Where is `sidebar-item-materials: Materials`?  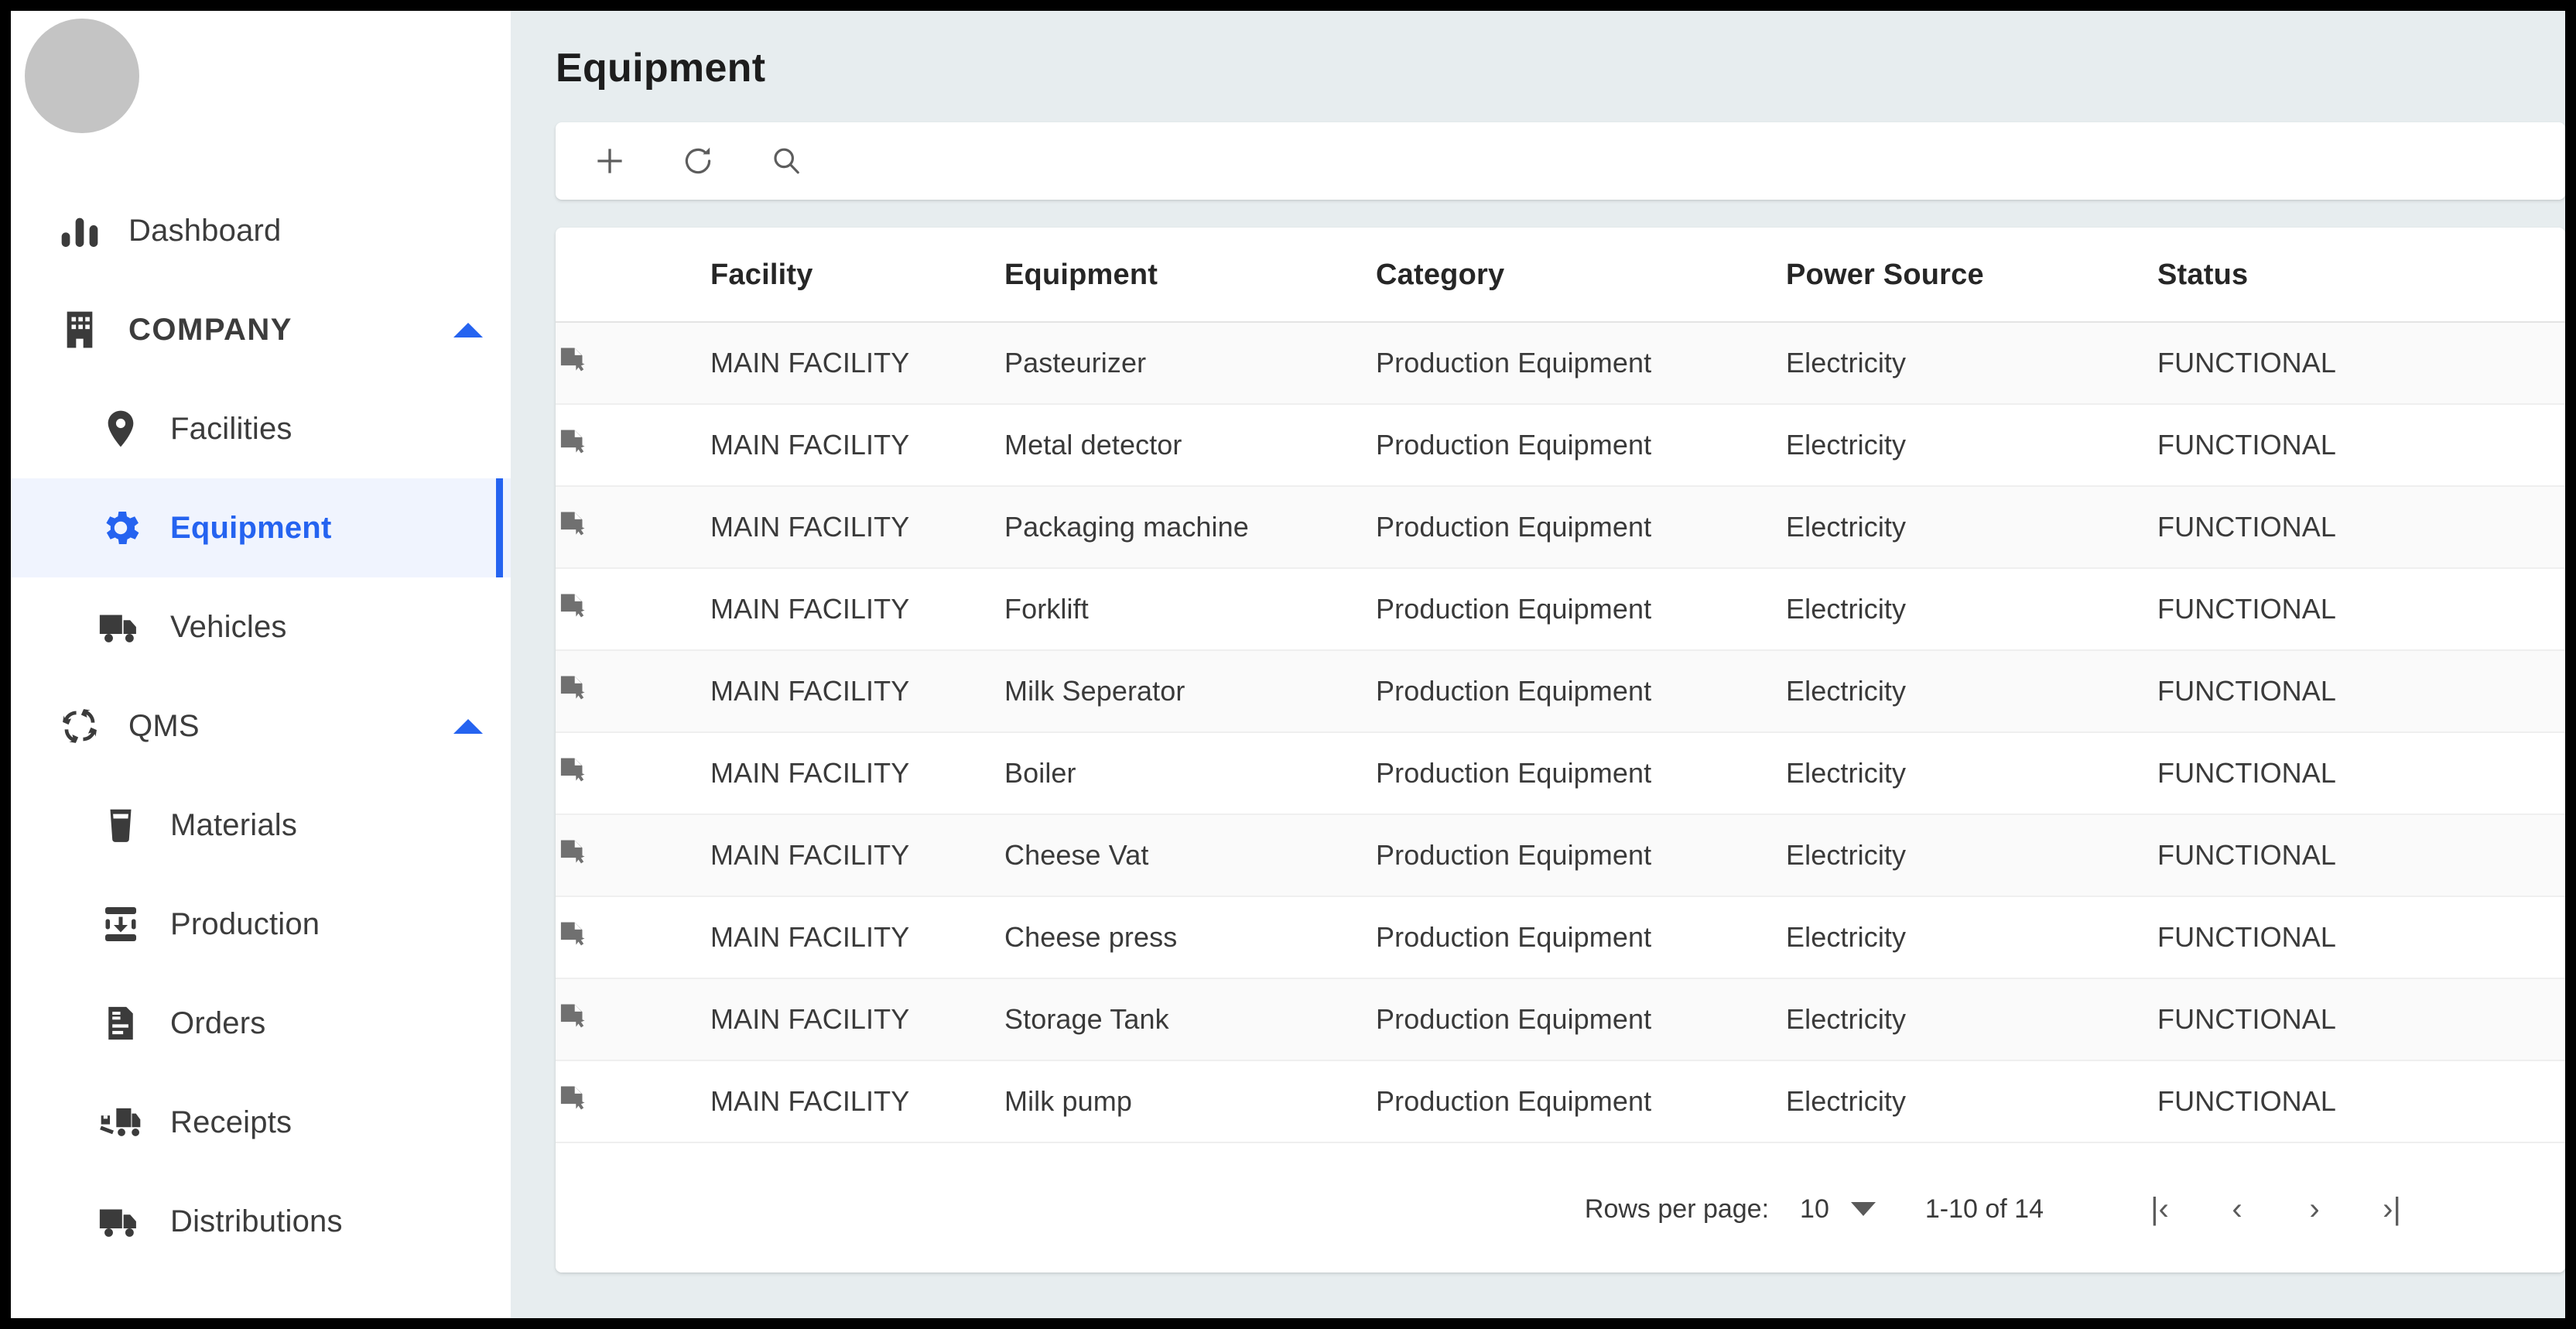 sidebar-item-materials: Materials is located at coordinates (261, 826).